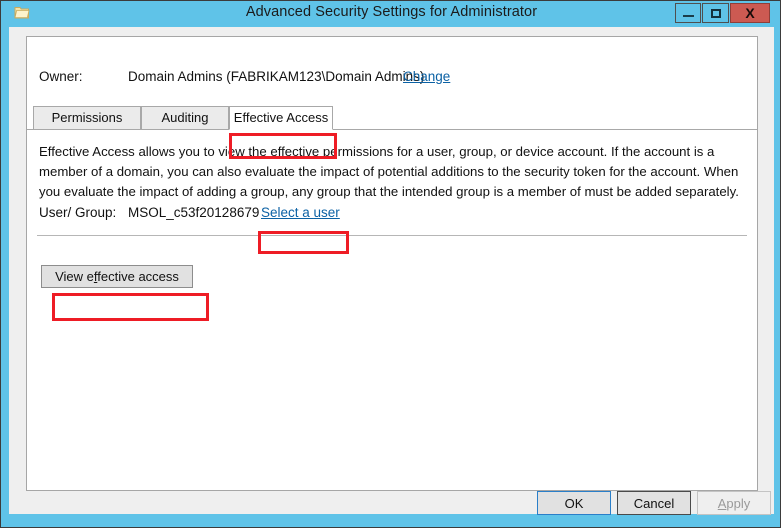  I want to click on select-a-user-link: Select a user, so click(300, 212).